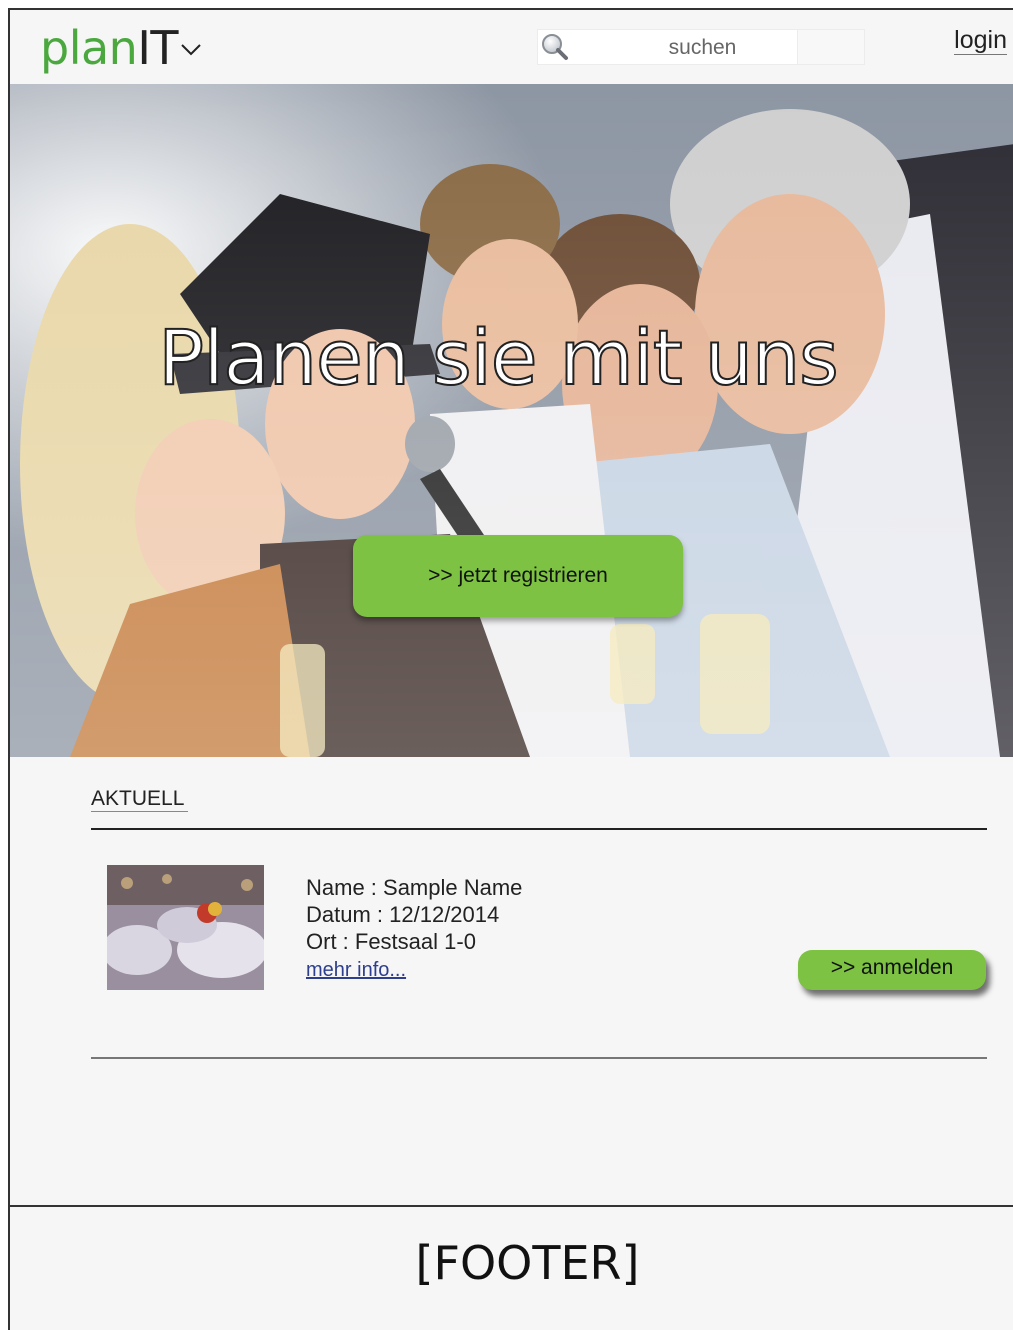 The width and height of the screenshot is (1013, 1330). What do you see at coordinates (414, 887) in the screenshot?
I see `event-name: Name : Sample Name` at bounding box center [414, 887].